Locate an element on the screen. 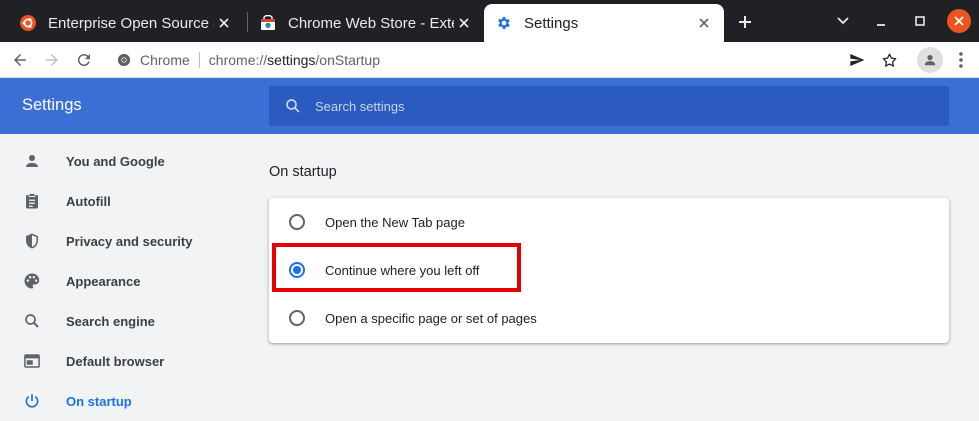 The image size is (979, 421). webstore-icon is located at coordinates (268, 23).